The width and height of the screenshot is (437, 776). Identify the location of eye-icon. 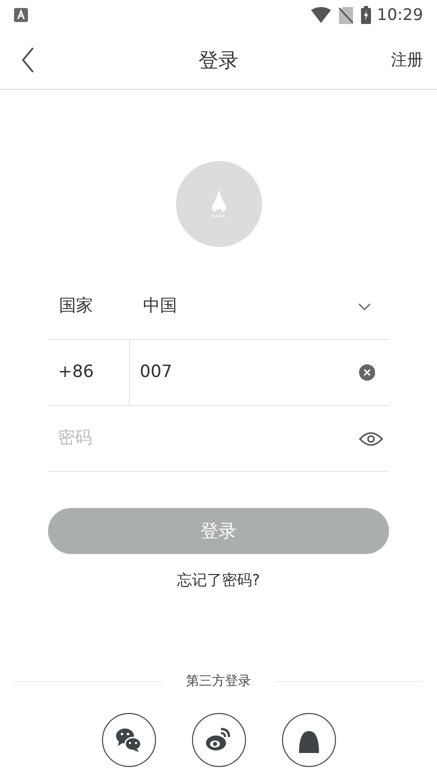
(371, 438).